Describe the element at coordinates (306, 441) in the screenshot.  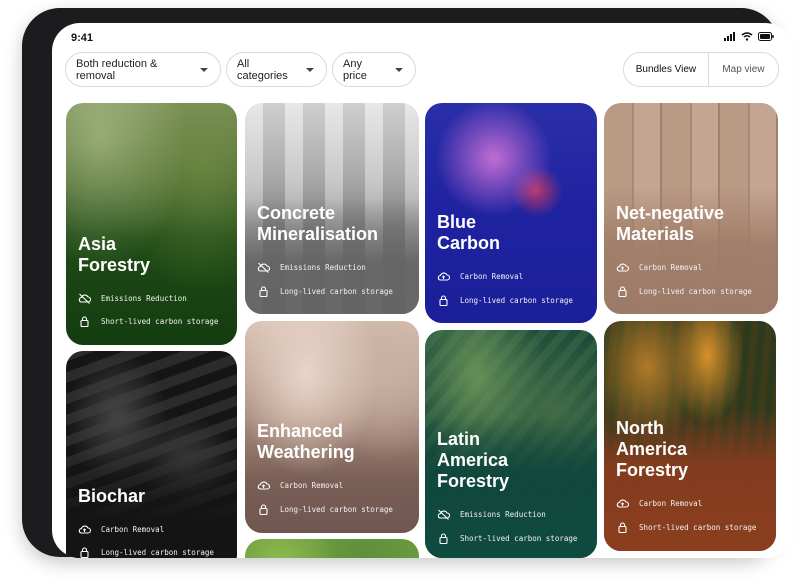
I see `card-title: Enhanced Weathering` at that location.